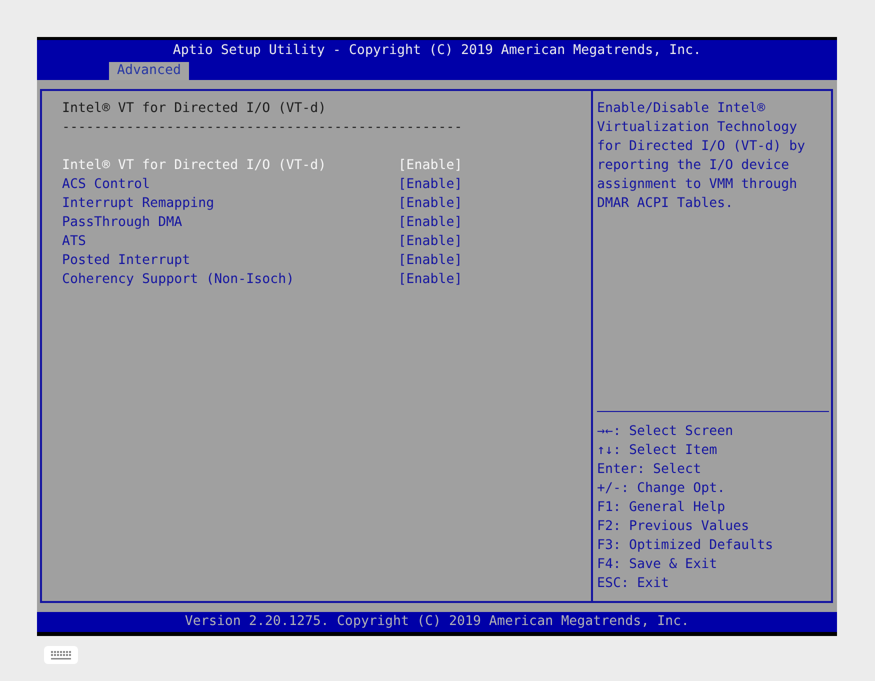 Image resolution: width=875 pixels, height=681 pixels. Describe the element at coordinates (126, 260) in the screenshot. I see `setting-label: Posted Interrupt` at that location.